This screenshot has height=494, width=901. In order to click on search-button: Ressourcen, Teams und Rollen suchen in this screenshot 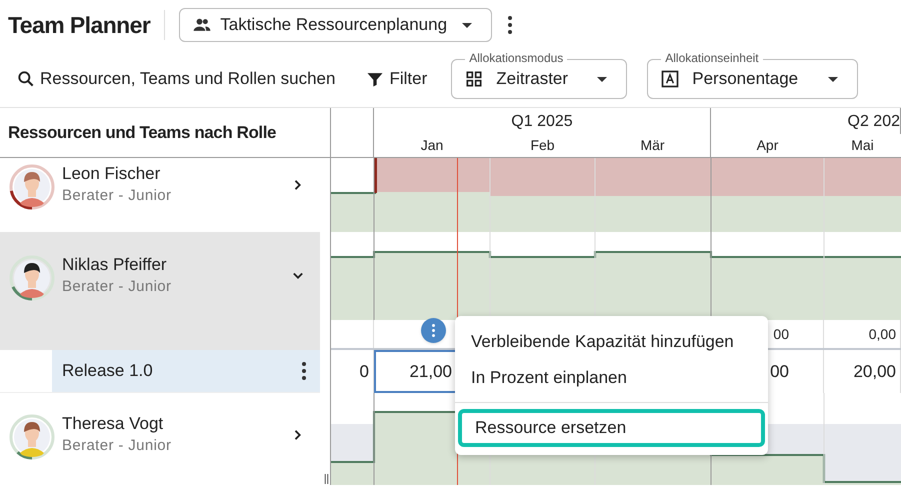, I will do `click(176, 79)`.